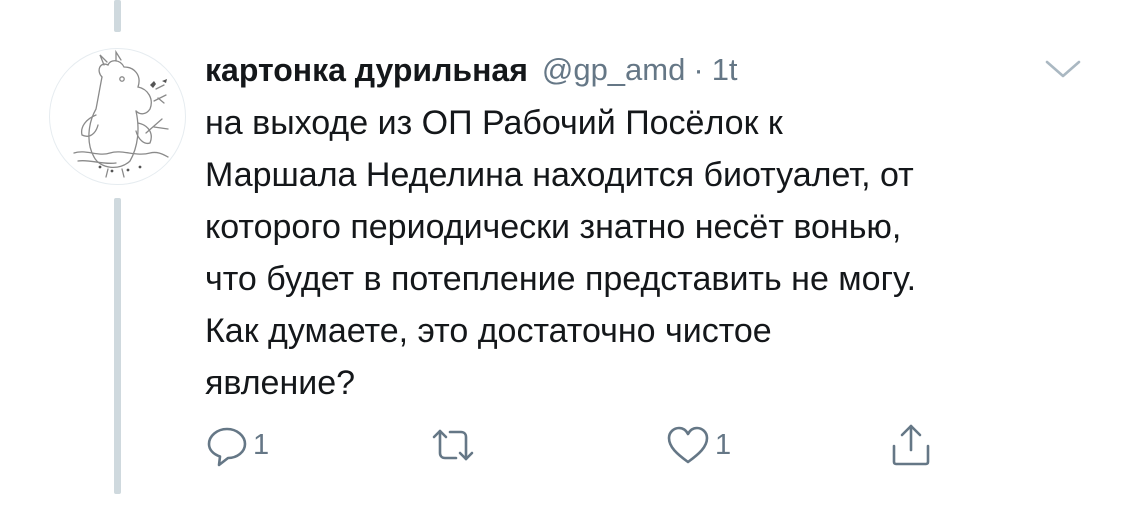 This screenshot has height=520, width=1125. Describe the element at coordinates (366, 70) in the screenshot. I see `author-display-name: картонка дурильная` at that location.